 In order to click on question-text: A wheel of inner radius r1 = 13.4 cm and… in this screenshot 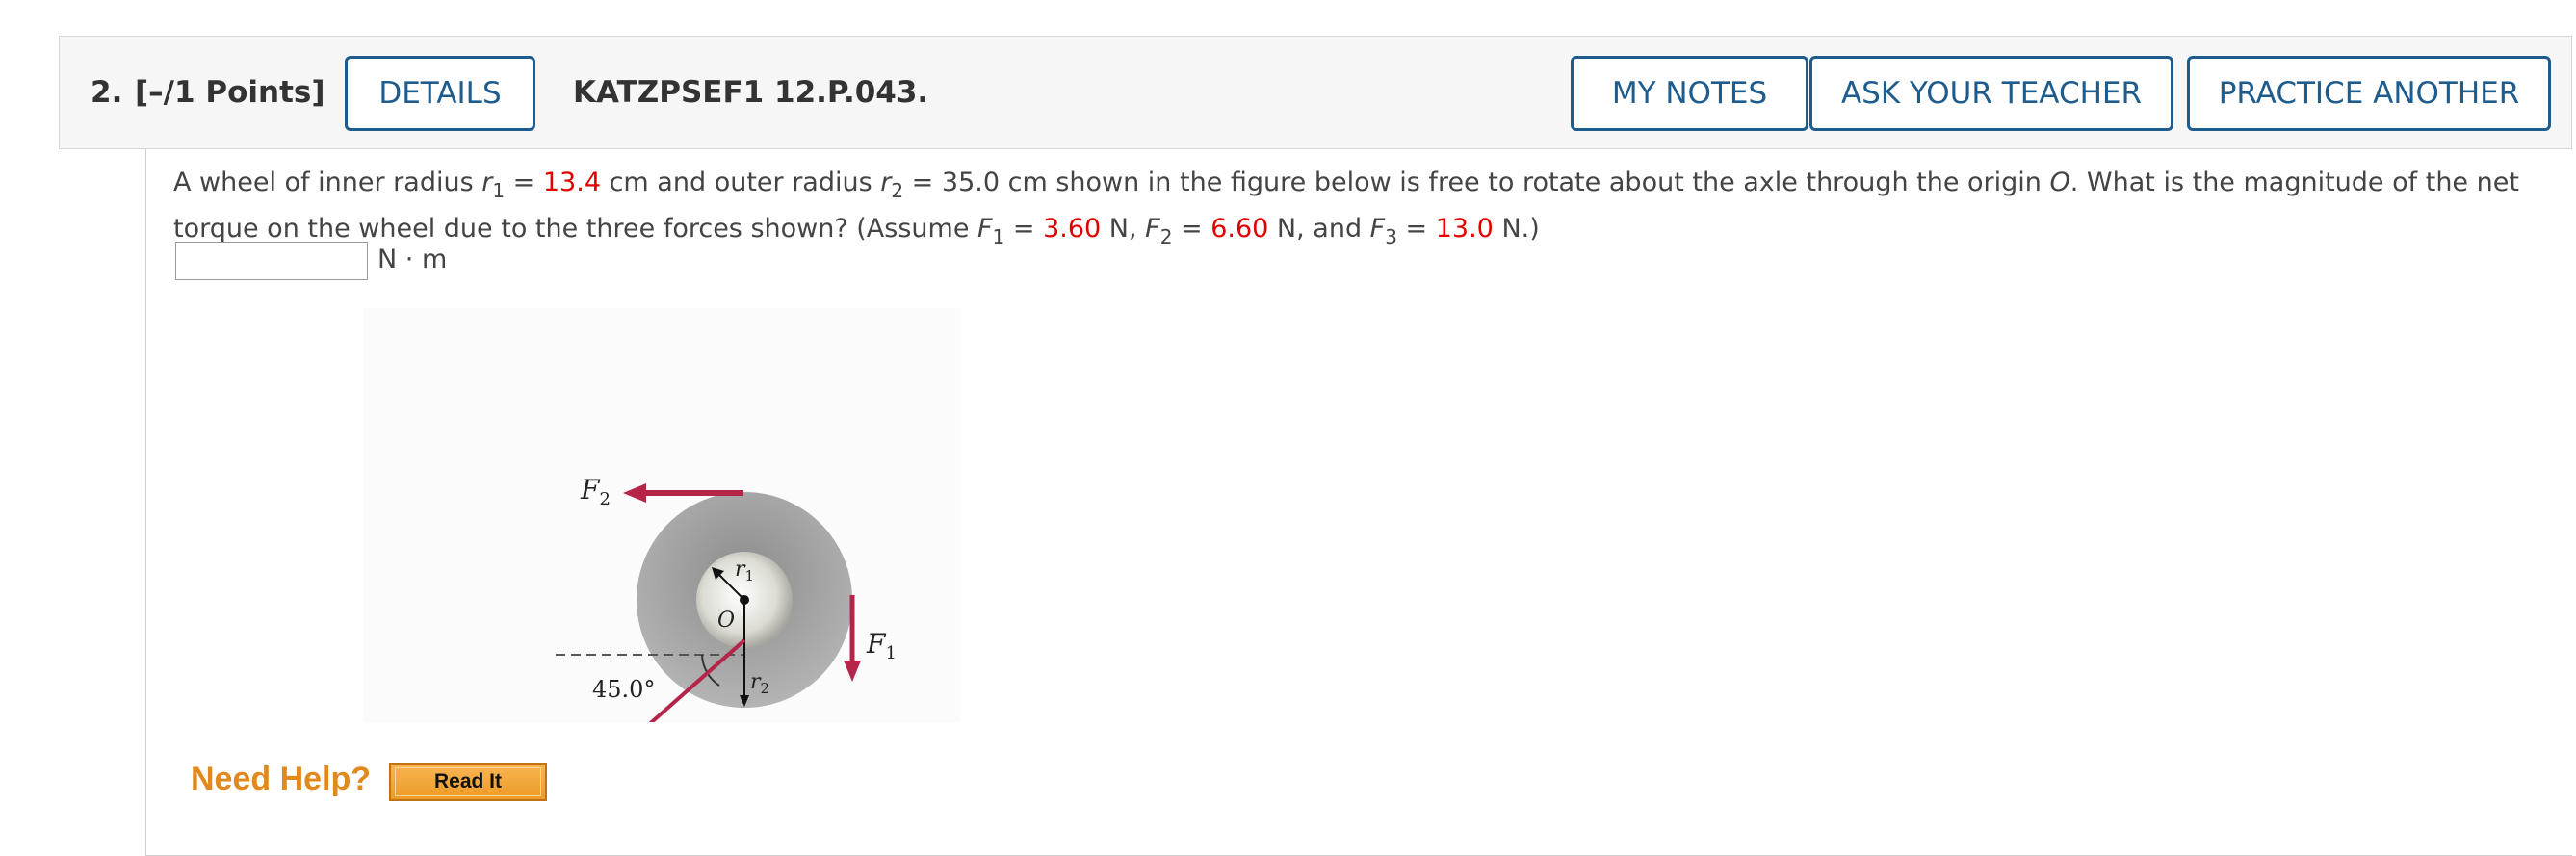, I will do `click(1346, 208)`.